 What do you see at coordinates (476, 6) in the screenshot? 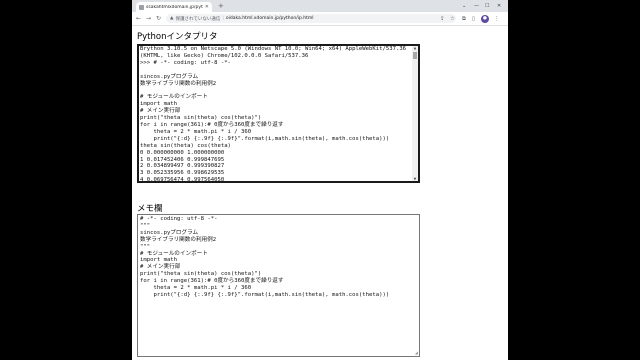
I see `minimize-icon: —` at bounding box center [476, 6].